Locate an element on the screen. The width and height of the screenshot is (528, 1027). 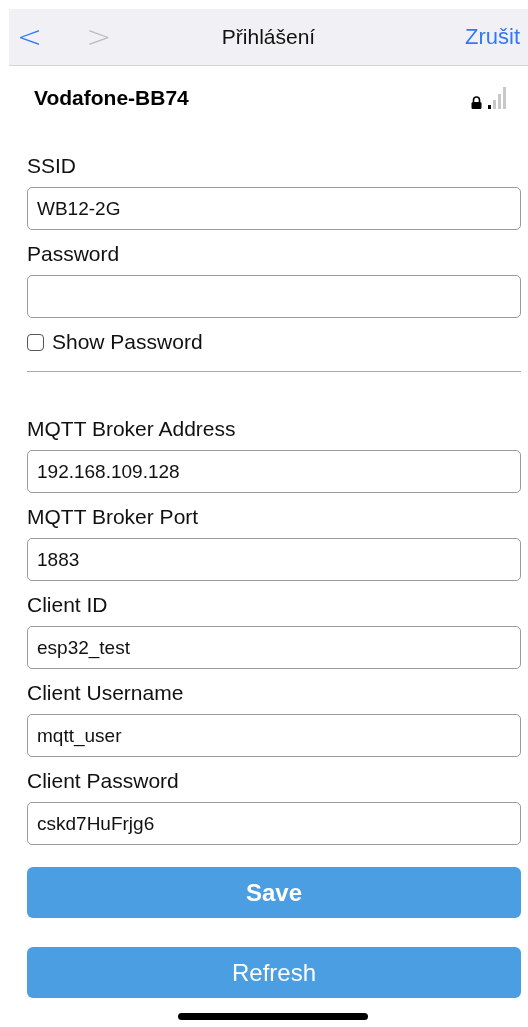
field-label: Password is located at coordinates (74, 254).